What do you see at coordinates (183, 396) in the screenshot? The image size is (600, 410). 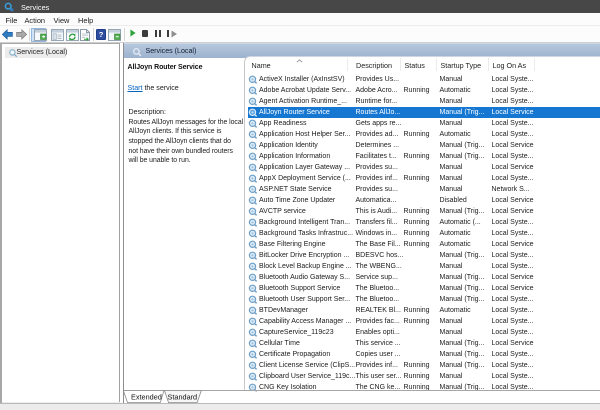 I see `svg-text: Standard` at bounding box center [183, 396].